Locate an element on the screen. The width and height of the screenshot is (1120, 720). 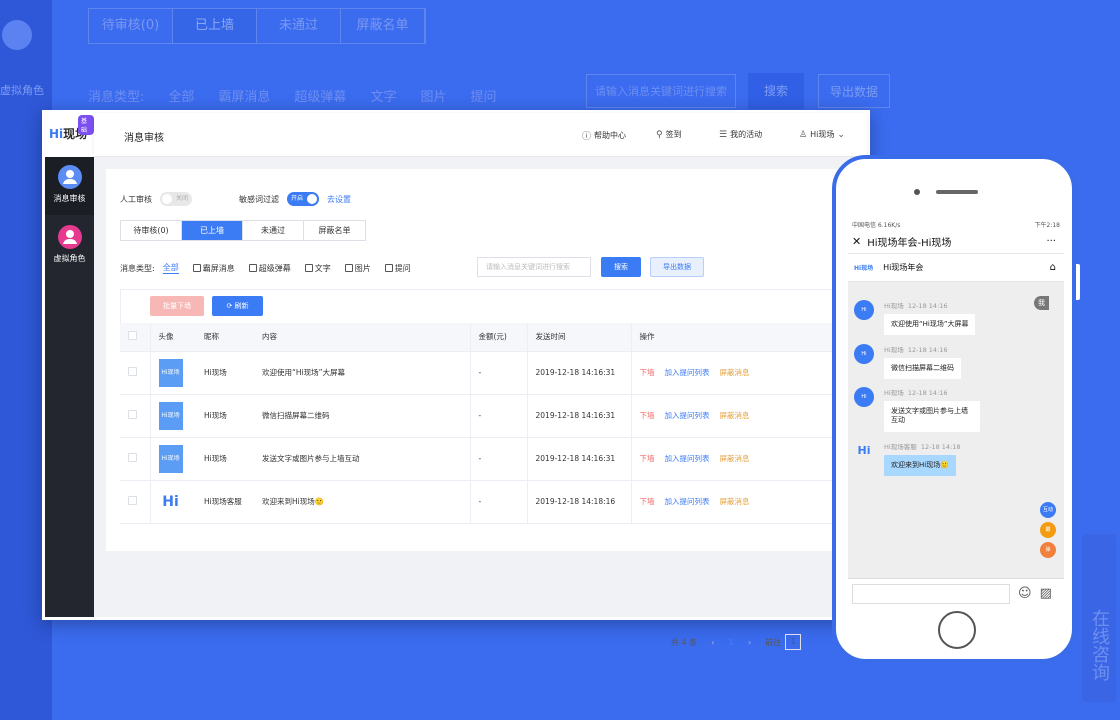
background-export-button: 导出数据 is located at coordinates (854, 91).